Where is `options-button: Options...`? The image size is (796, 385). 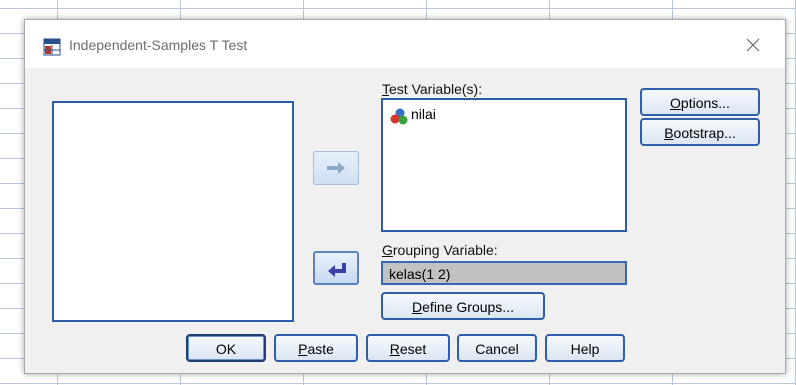 options-button: Options... is located at coordinates (700, 102).